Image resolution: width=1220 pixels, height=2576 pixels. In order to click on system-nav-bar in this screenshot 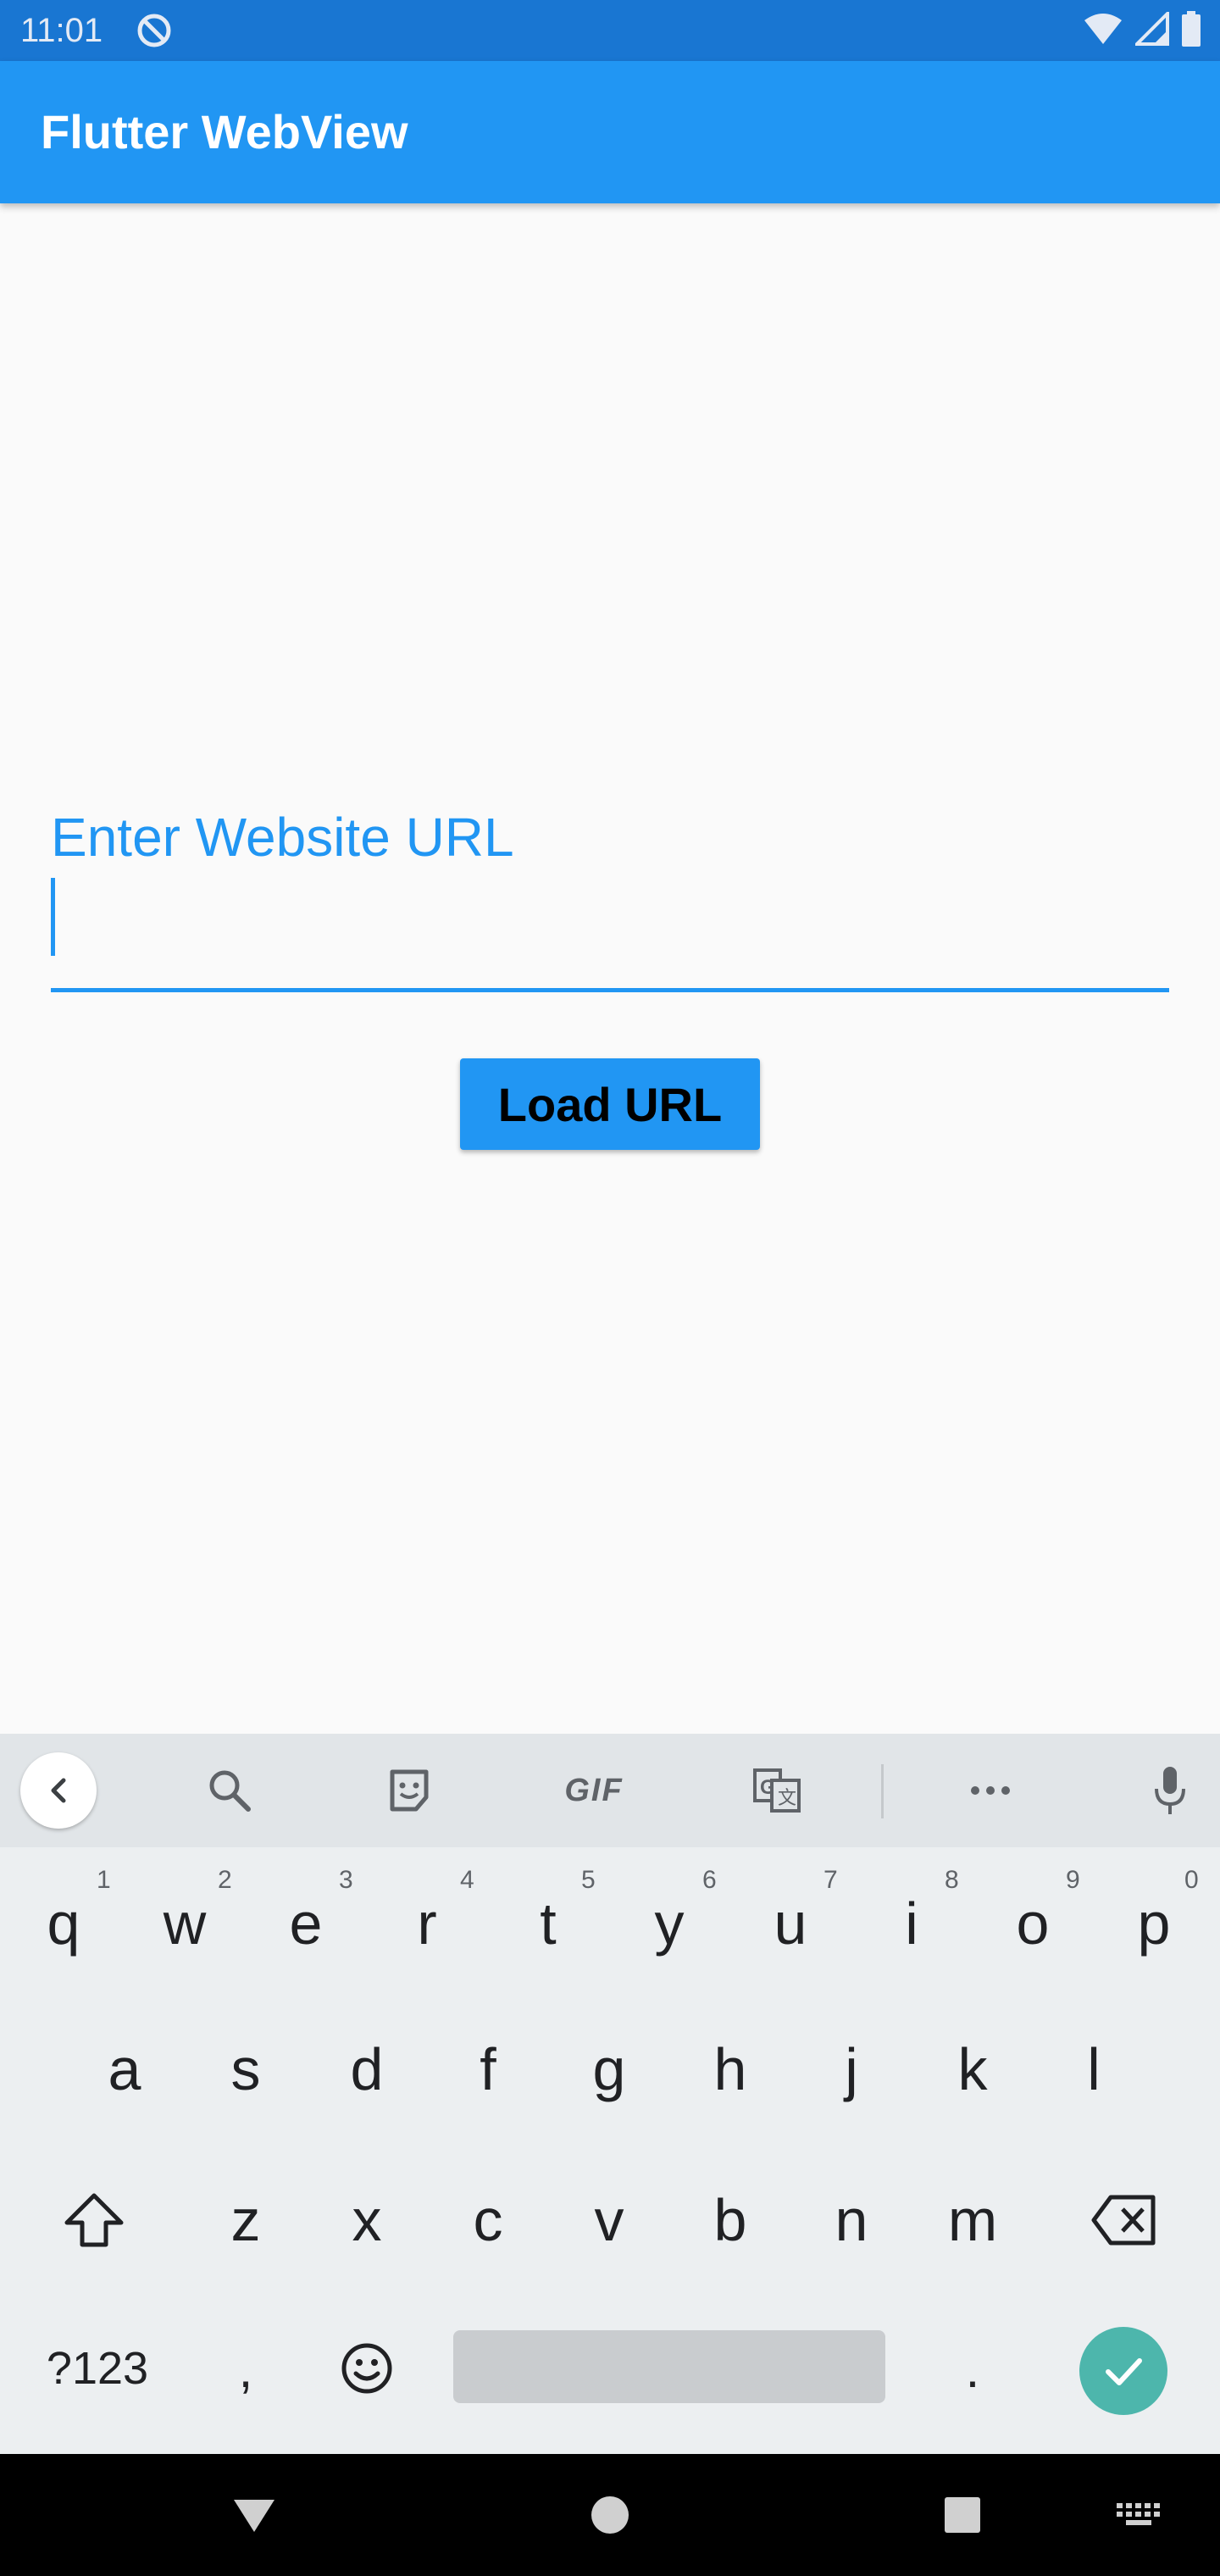, I will do `click(610, 2515)`.